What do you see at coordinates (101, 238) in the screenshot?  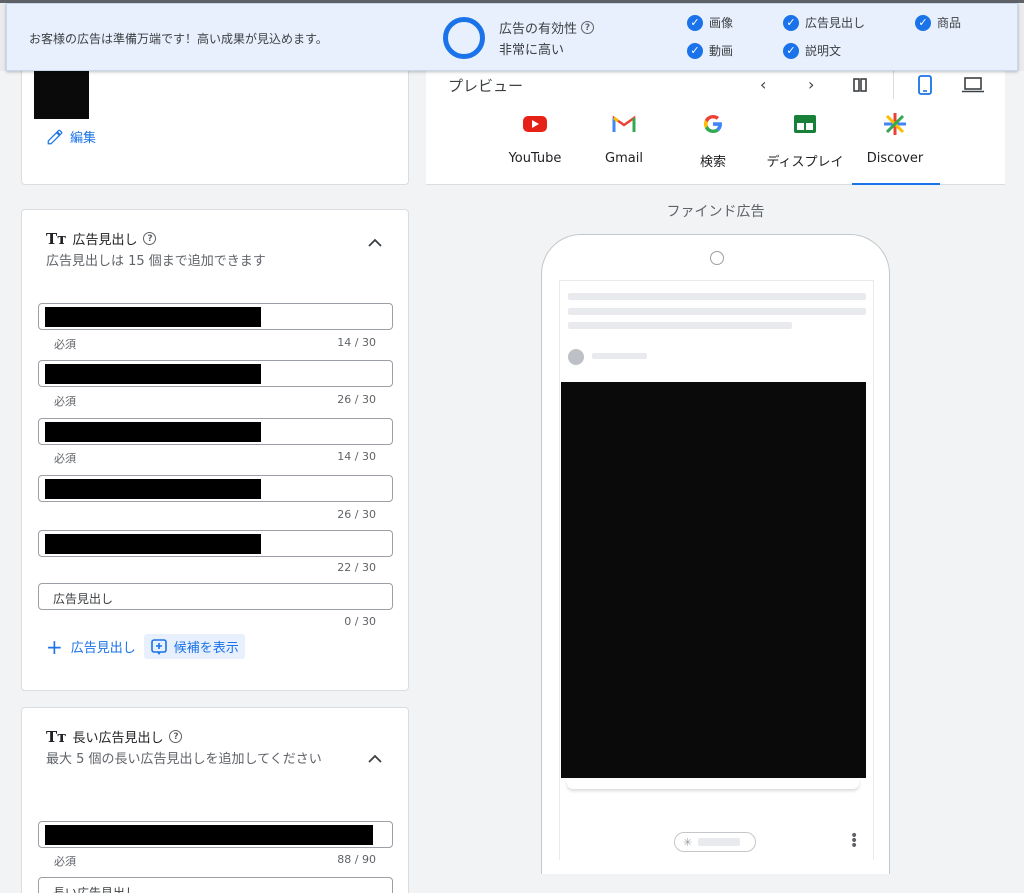 I see `headlines-title: Tт 広告見出し ?` at bounding box center [101, 238].